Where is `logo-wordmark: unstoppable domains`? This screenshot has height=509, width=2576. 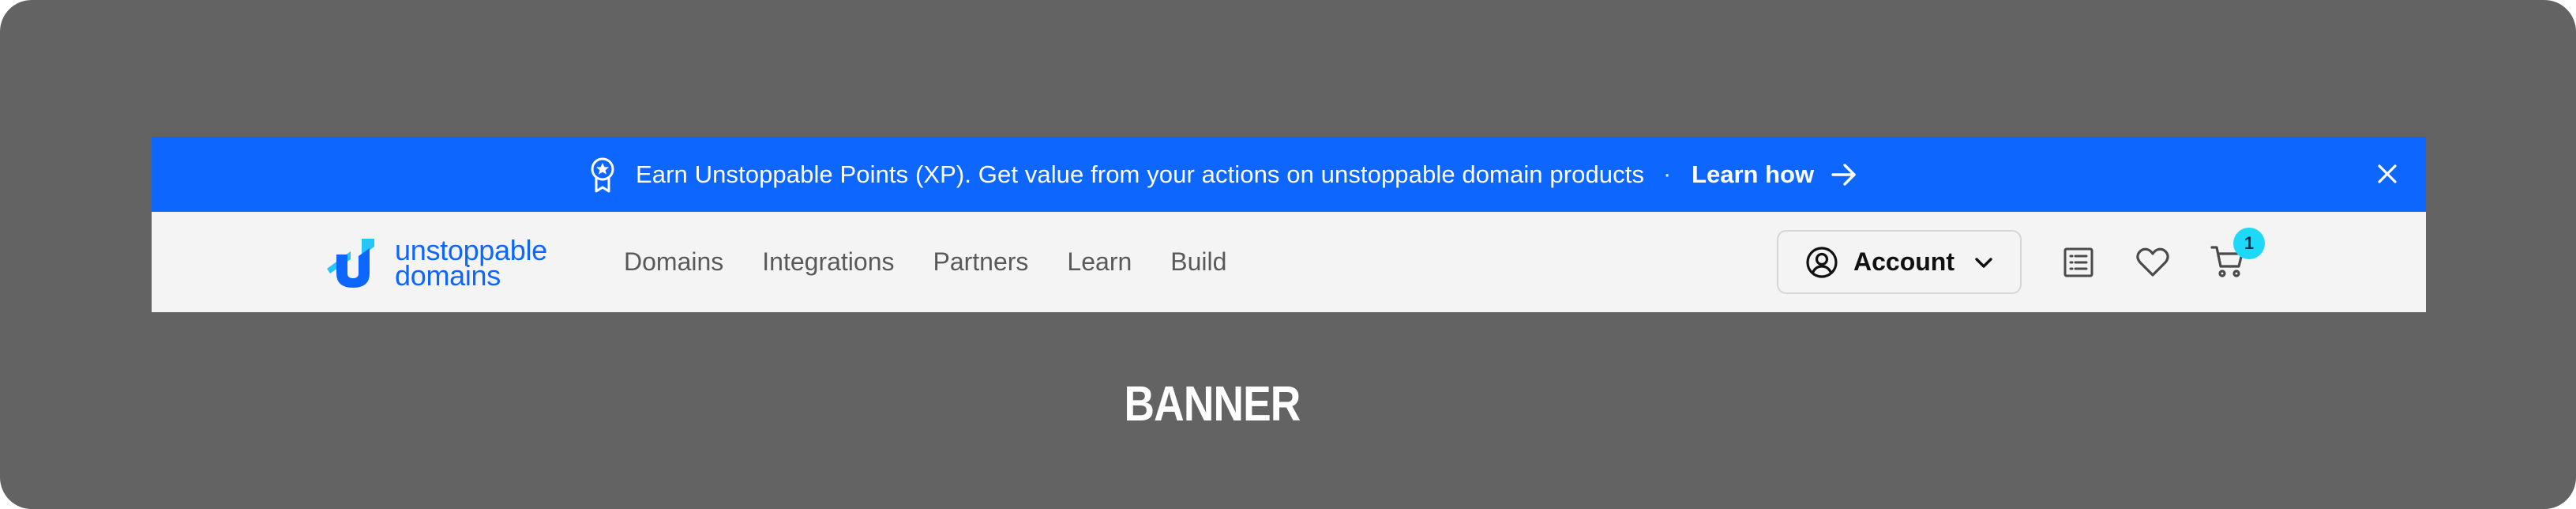 logo-wordmark: unstoppable domains is located at coordinates (471, 264).